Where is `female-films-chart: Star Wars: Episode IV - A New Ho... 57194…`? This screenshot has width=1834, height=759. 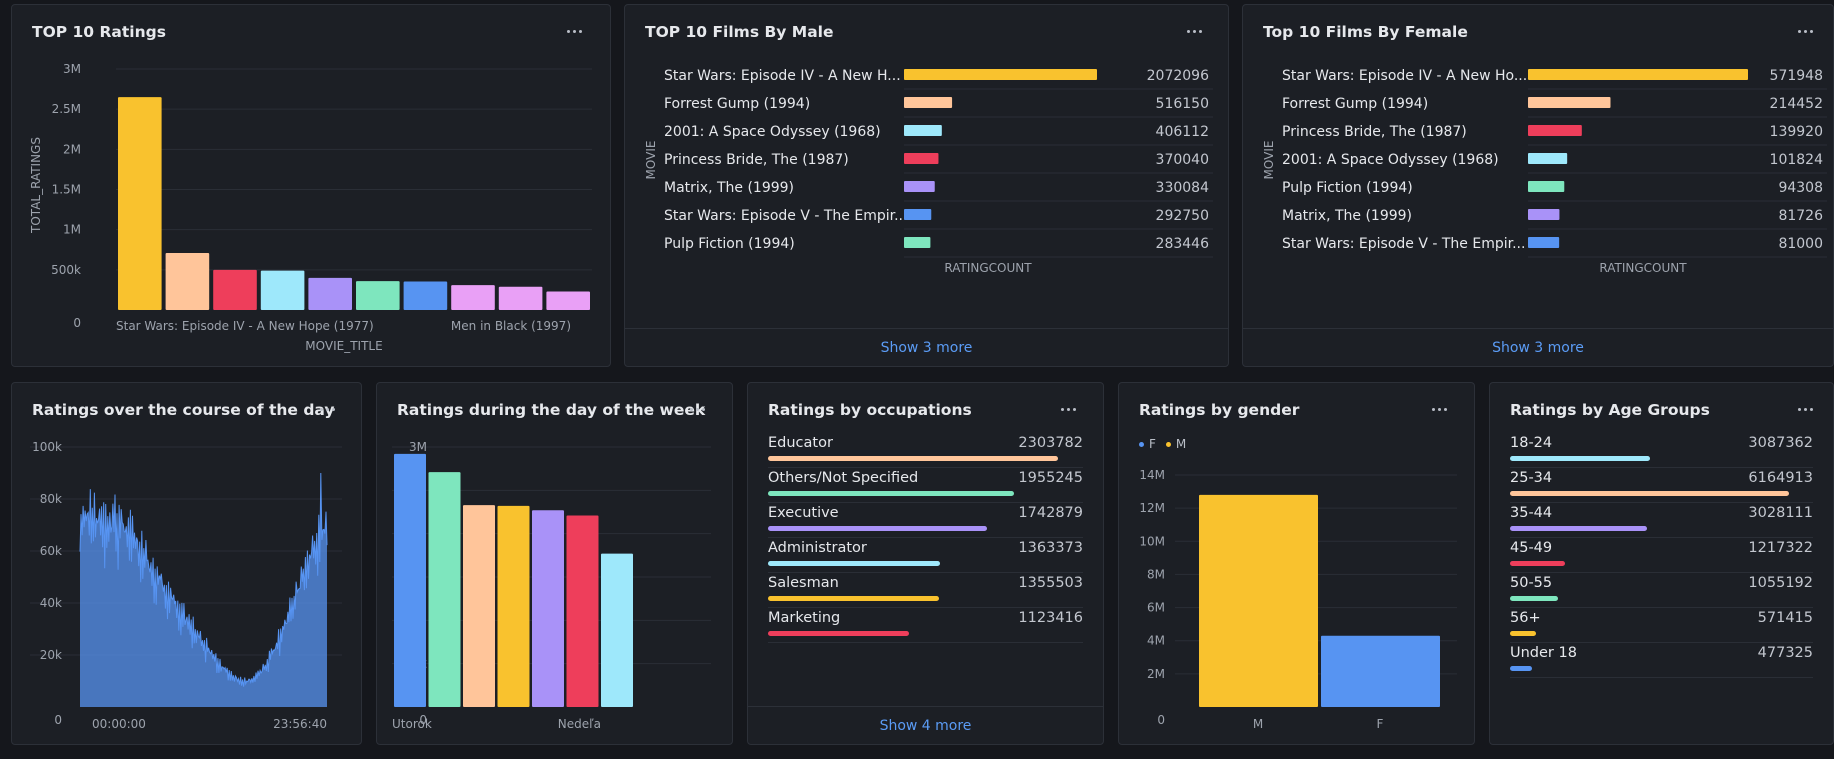
female-films-chart: Star Wars: Episode IV - A New Ho... 57194… is located at coordinates (1544, 171).